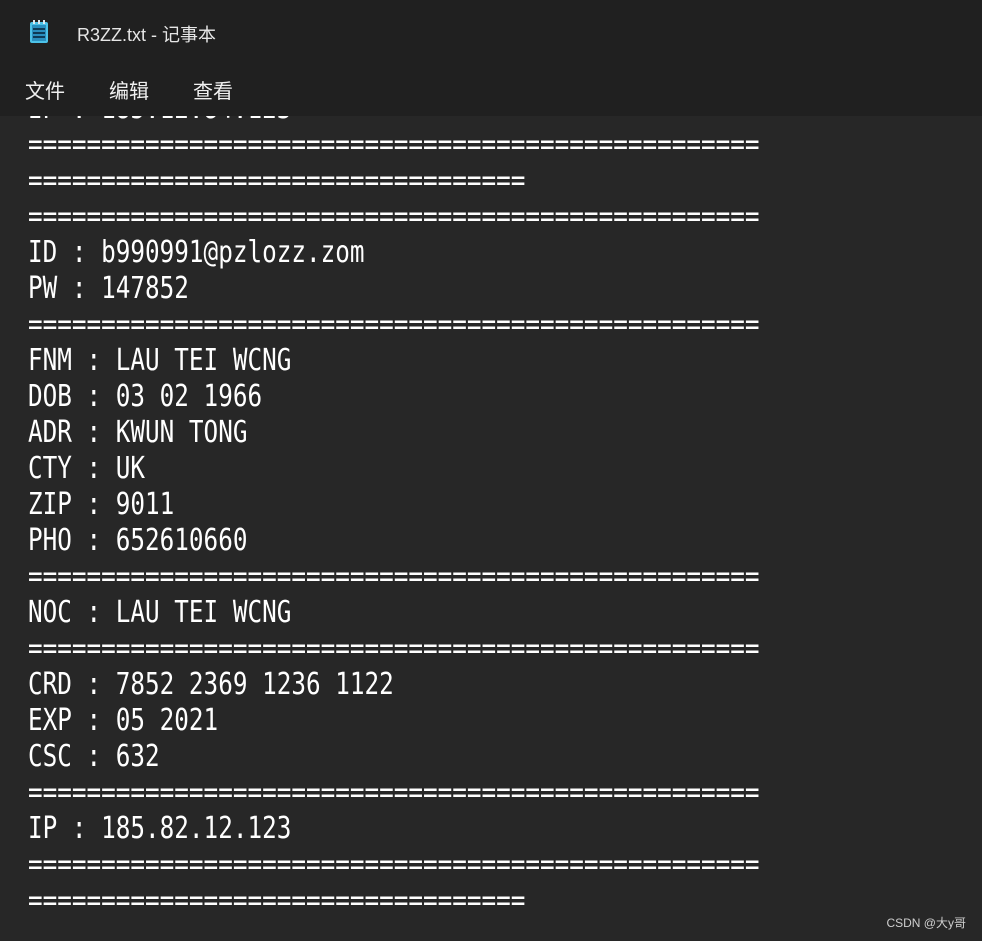  I want to click on text-line: CTY : UK, so click(87, 468).